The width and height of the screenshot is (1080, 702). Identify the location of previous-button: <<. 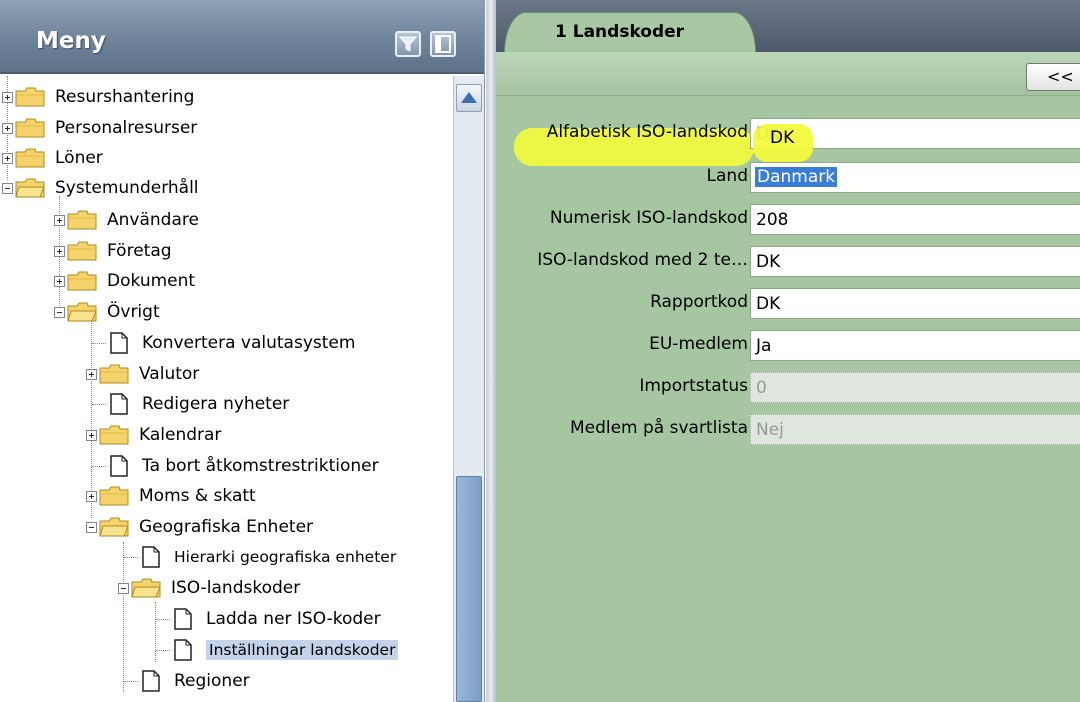
(1053, 77).